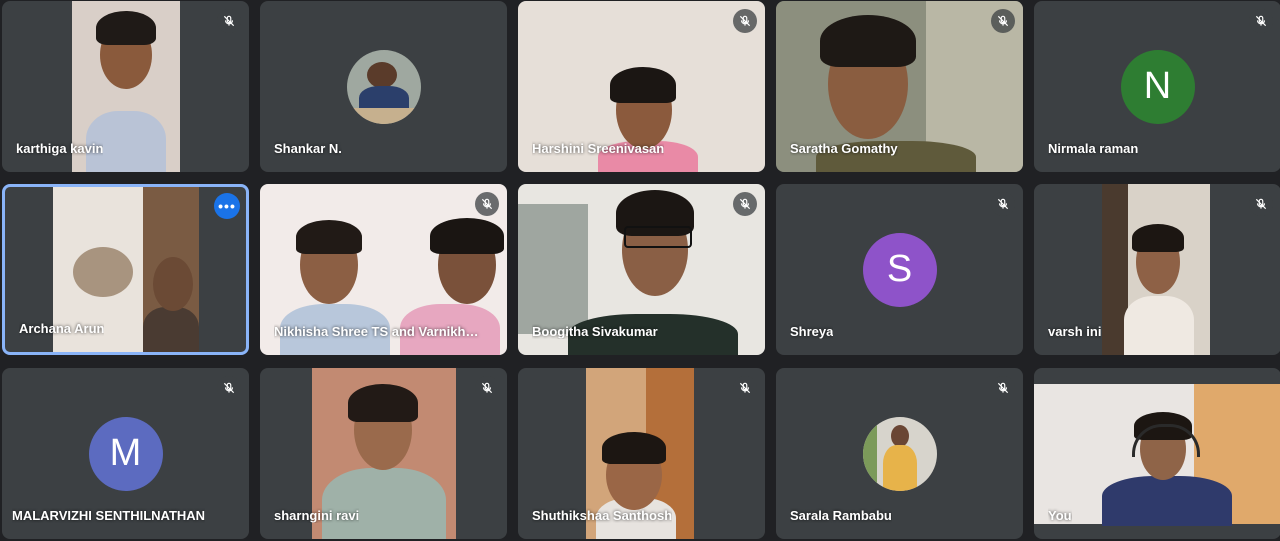 The width and height of the screenshot is (1280, 541). I want to click on participant-name: Saratha Gomathy, so click(844, 148).